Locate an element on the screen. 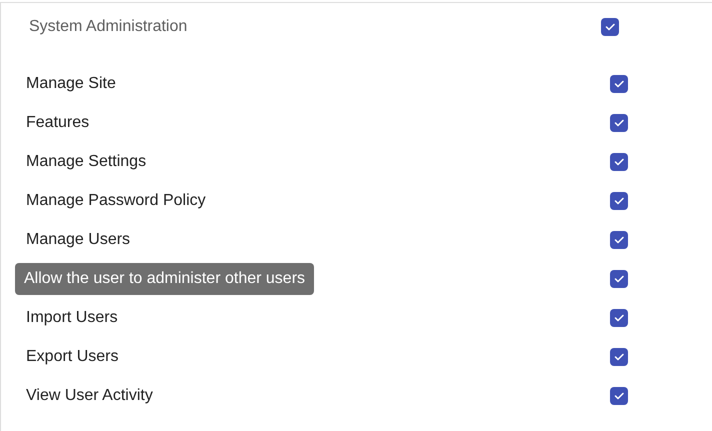 Image resolution: width=712 pixels, height=431 pixels. permission-label: Manage Site is located at coordinates (71, 83).